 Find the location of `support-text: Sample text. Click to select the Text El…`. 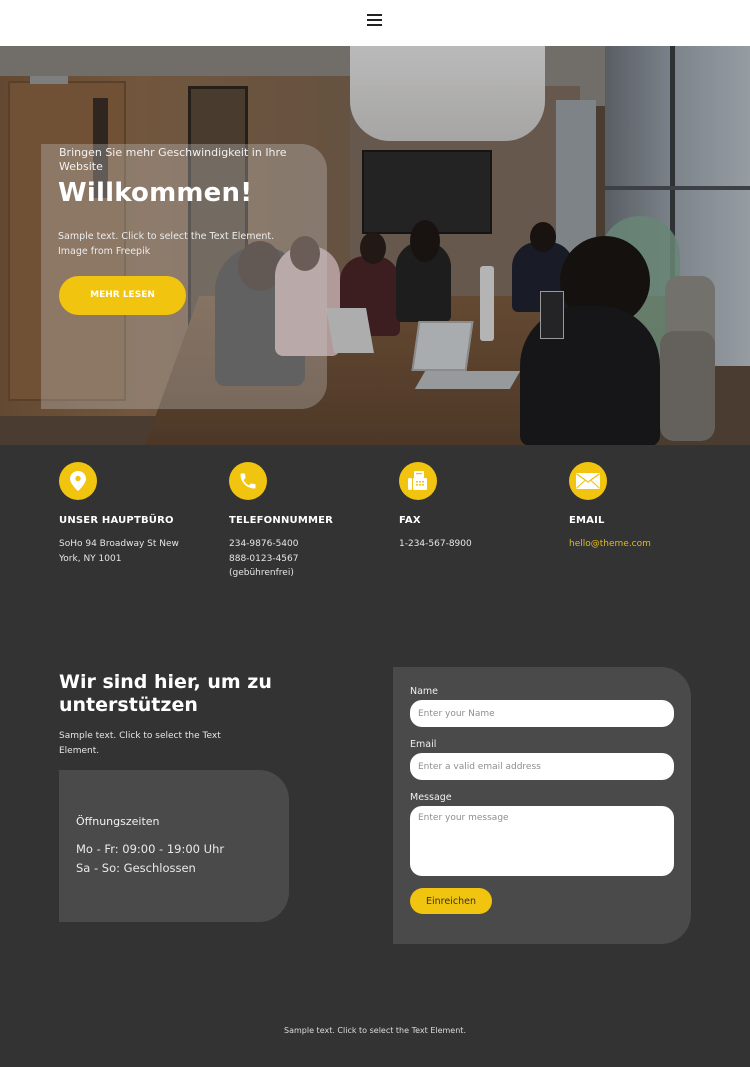

support-text: Sample text. Click to select the Text El… is located at coordinates (140, 743).